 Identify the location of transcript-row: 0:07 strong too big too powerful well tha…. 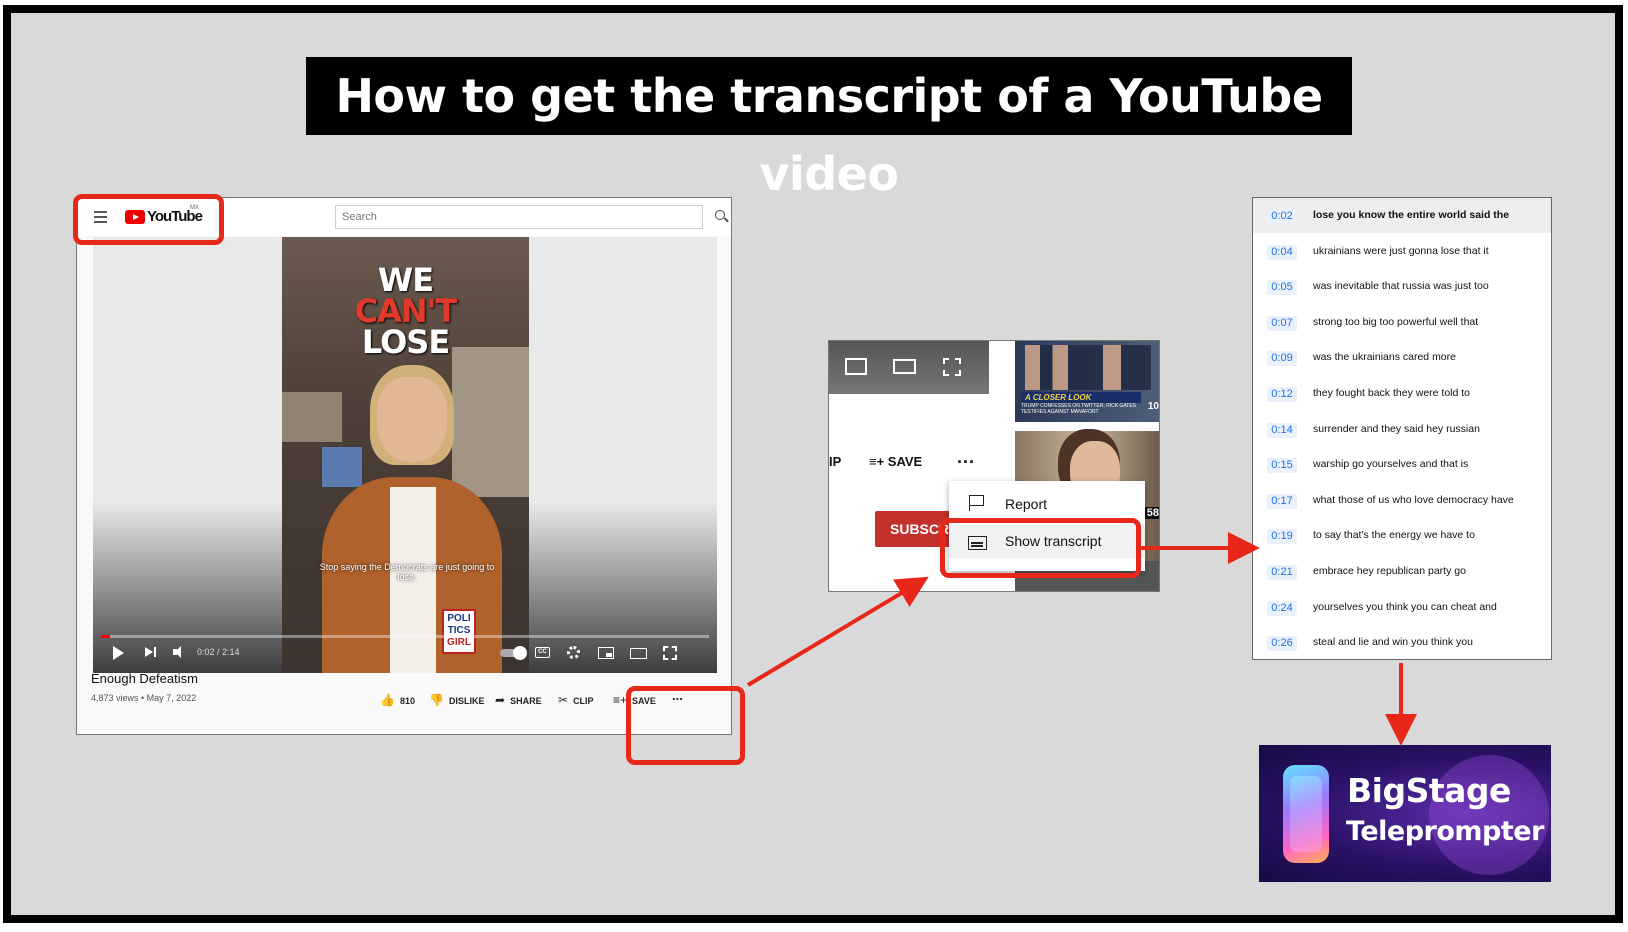
(1402, 322).